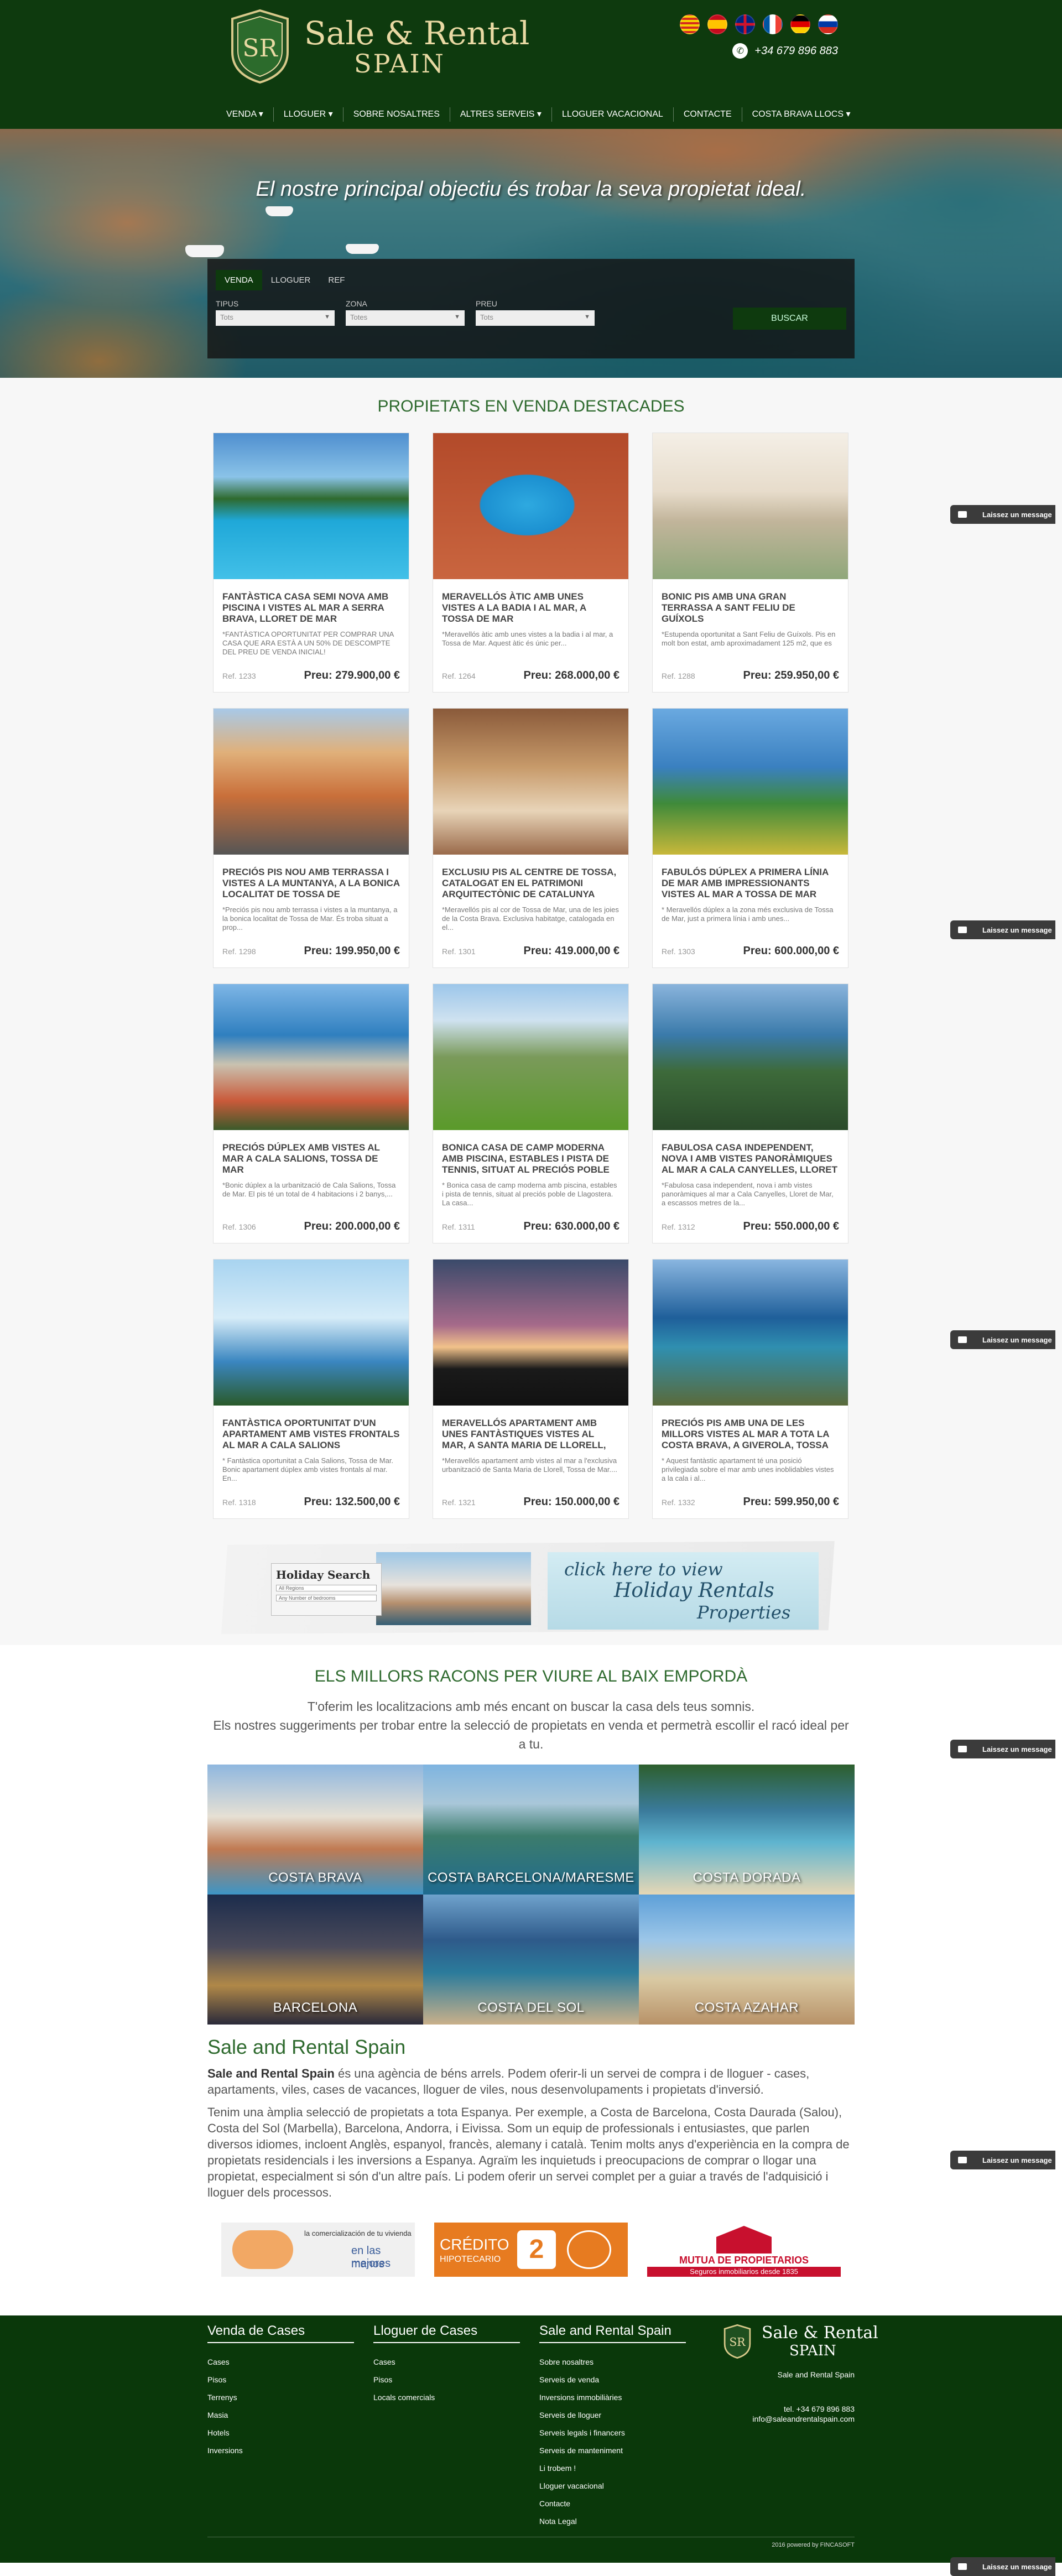 The width and height of the screenshot is (1062, 2576). What do you see at coordinates (446, 2397) in the screenshot?
I see `footer-link: Locals comercials` at bounding box center [446, 2397].